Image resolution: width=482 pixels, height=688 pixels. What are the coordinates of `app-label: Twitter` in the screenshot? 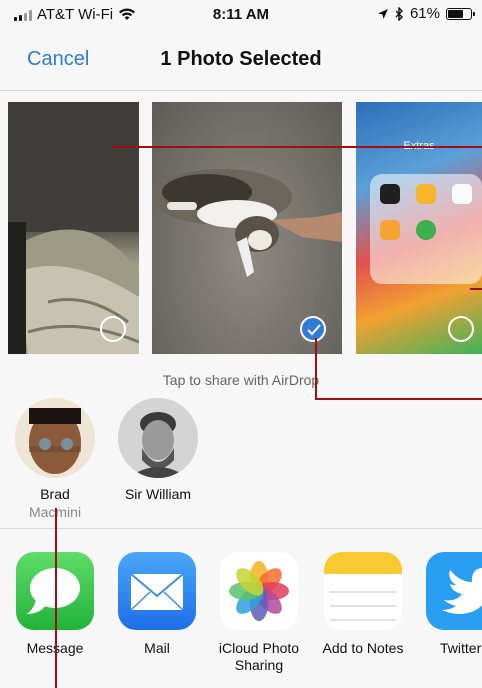 It's located at (461, 648).